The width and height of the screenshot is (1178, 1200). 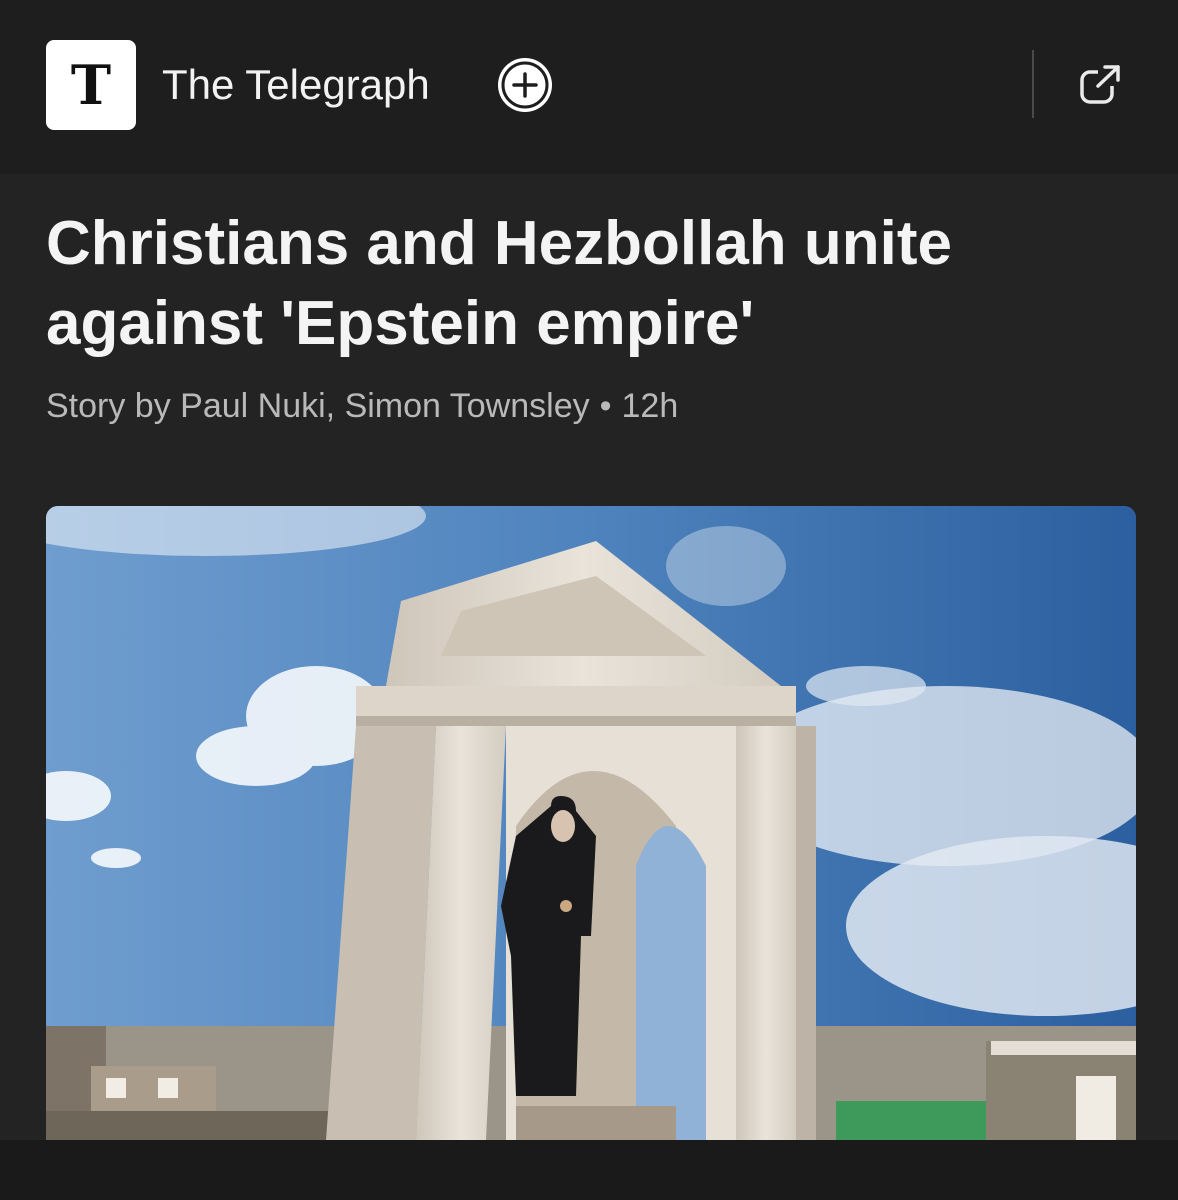 What do you see at coordinates (296, 85) in the screenshot?
I see `publisher-name: The Telegraph` at bounding box center [296, 85].